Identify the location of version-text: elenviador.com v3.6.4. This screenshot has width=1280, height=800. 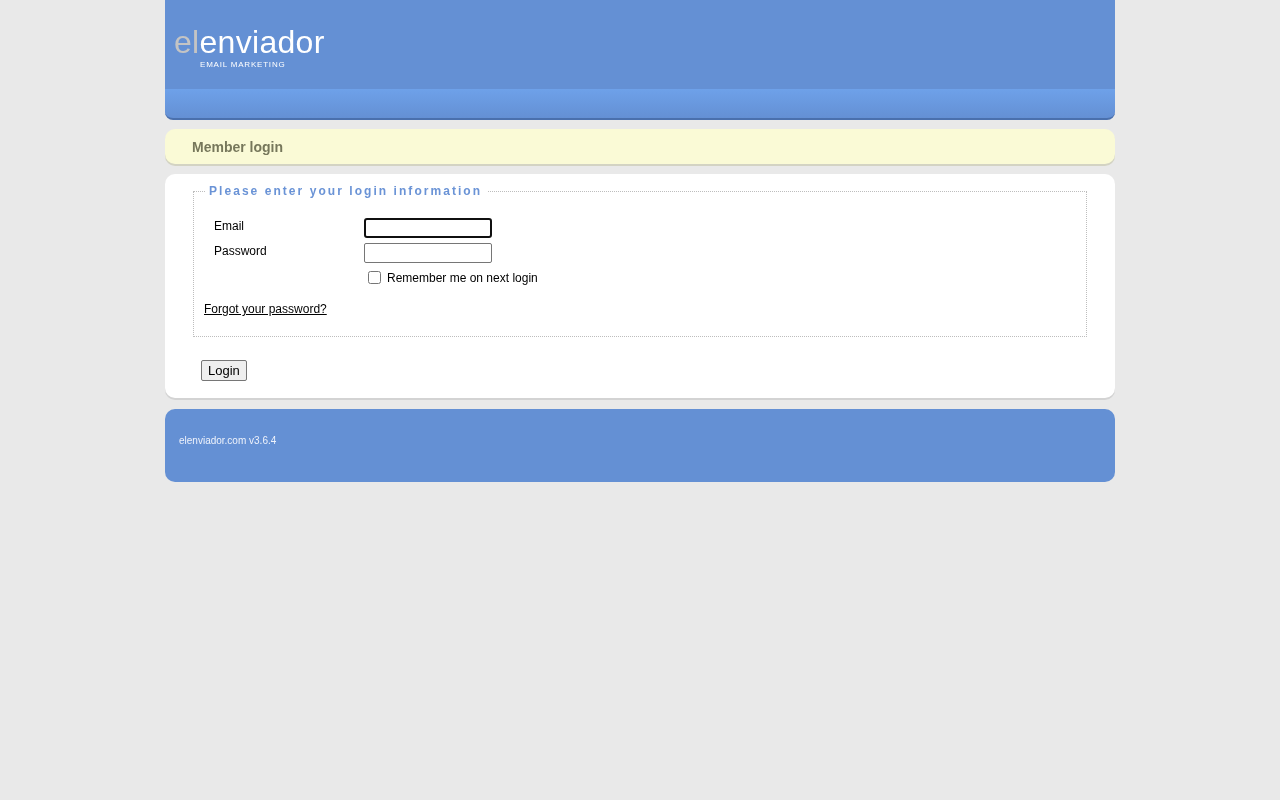
(228, 440).